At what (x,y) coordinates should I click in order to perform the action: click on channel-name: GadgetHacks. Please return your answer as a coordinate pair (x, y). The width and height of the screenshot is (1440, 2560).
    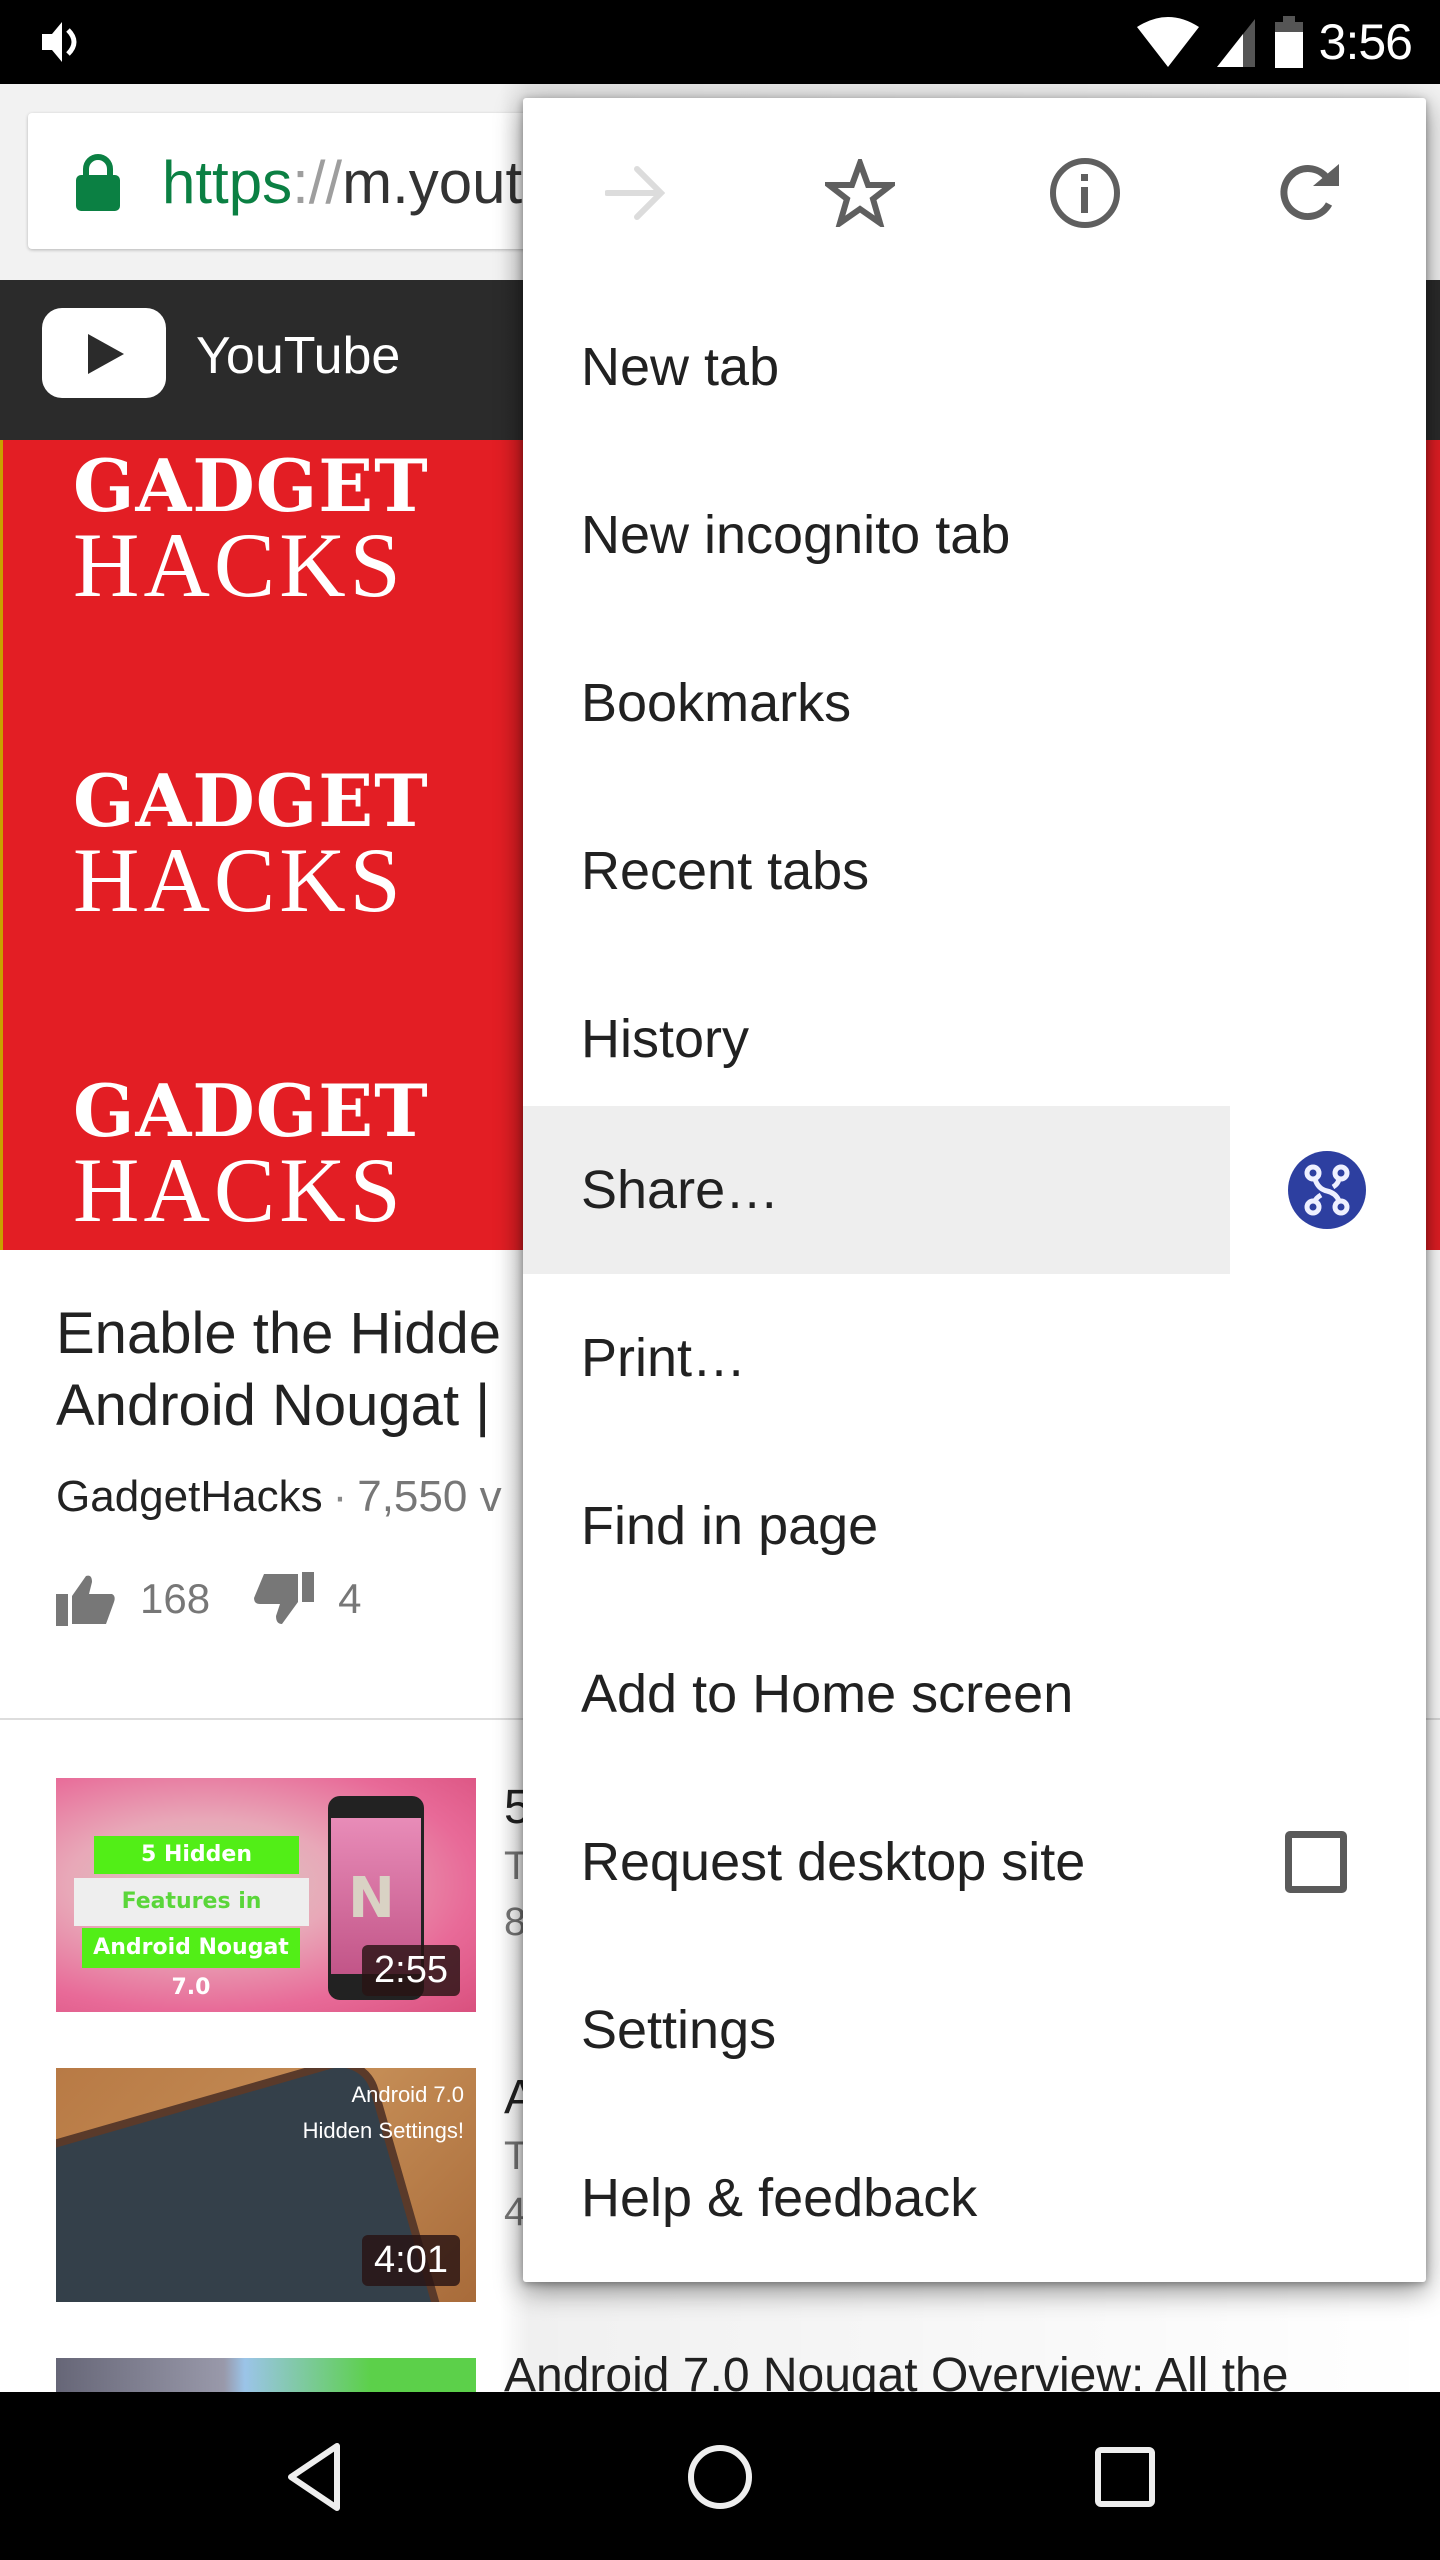
    Looking at the image, I should click on (189, 1496).